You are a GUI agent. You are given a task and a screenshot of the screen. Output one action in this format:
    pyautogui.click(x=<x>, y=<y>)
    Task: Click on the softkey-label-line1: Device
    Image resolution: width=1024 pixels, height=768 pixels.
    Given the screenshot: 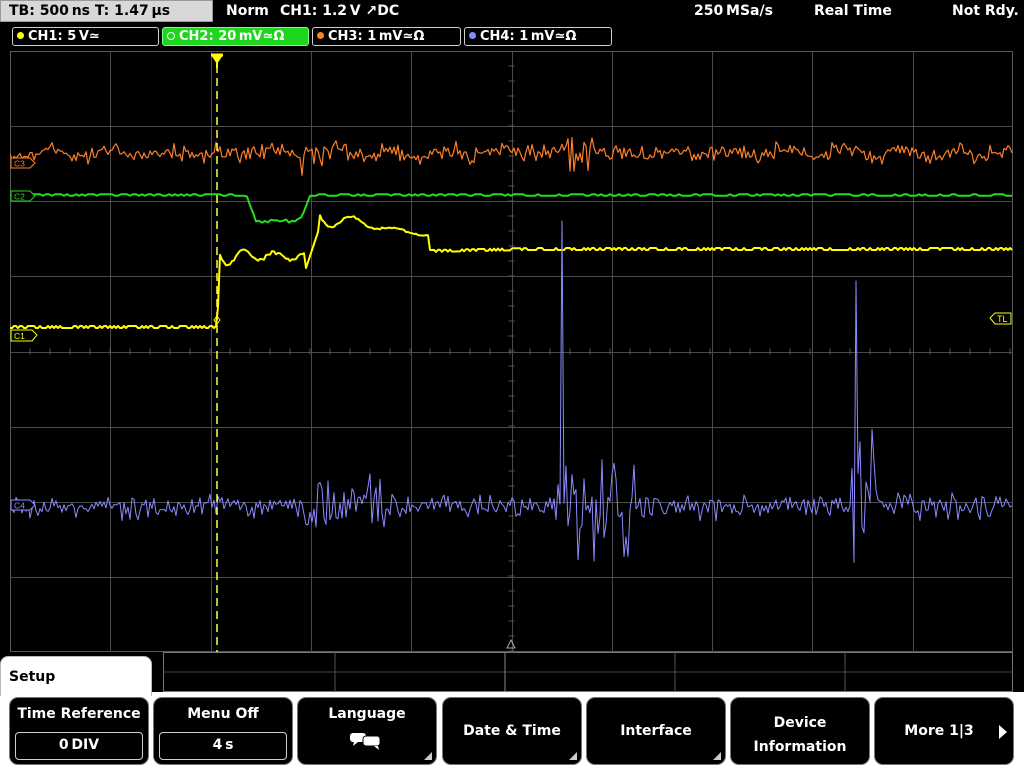 What is the action you would take?
    pyautogui.click(x=800, y=723)
    